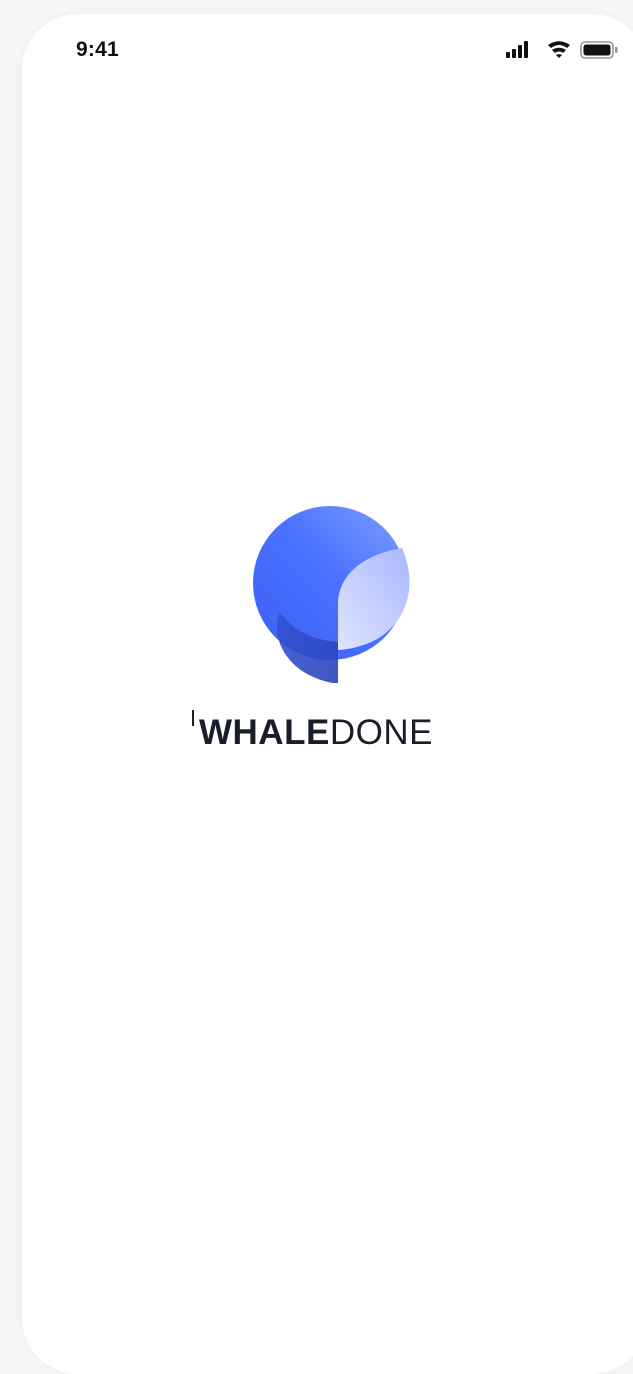 Image resolution: width=633 pixels, height=1374 pixels. Describe the element at coordinates (264, 732) in the screenshot. I see `wordmark-bold: WHALE` at that location.